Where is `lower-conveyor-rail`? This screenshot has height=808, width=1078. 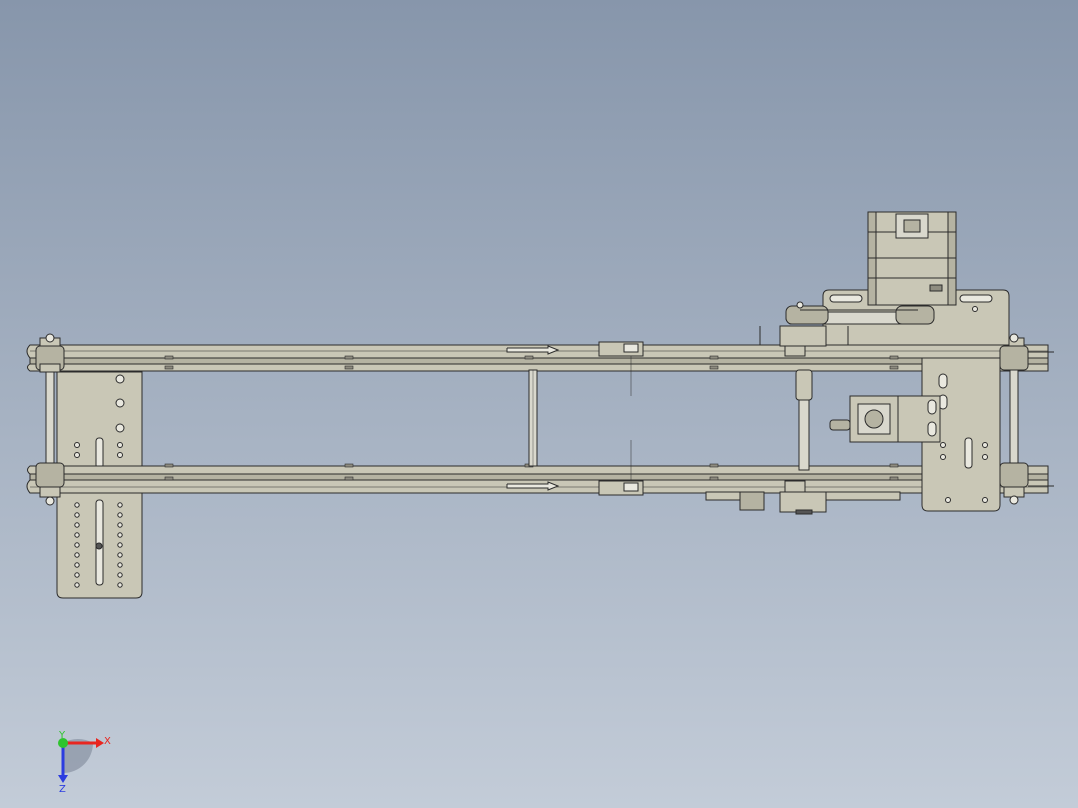
lower-conveyor-rail is located at coordinates (537, 478).